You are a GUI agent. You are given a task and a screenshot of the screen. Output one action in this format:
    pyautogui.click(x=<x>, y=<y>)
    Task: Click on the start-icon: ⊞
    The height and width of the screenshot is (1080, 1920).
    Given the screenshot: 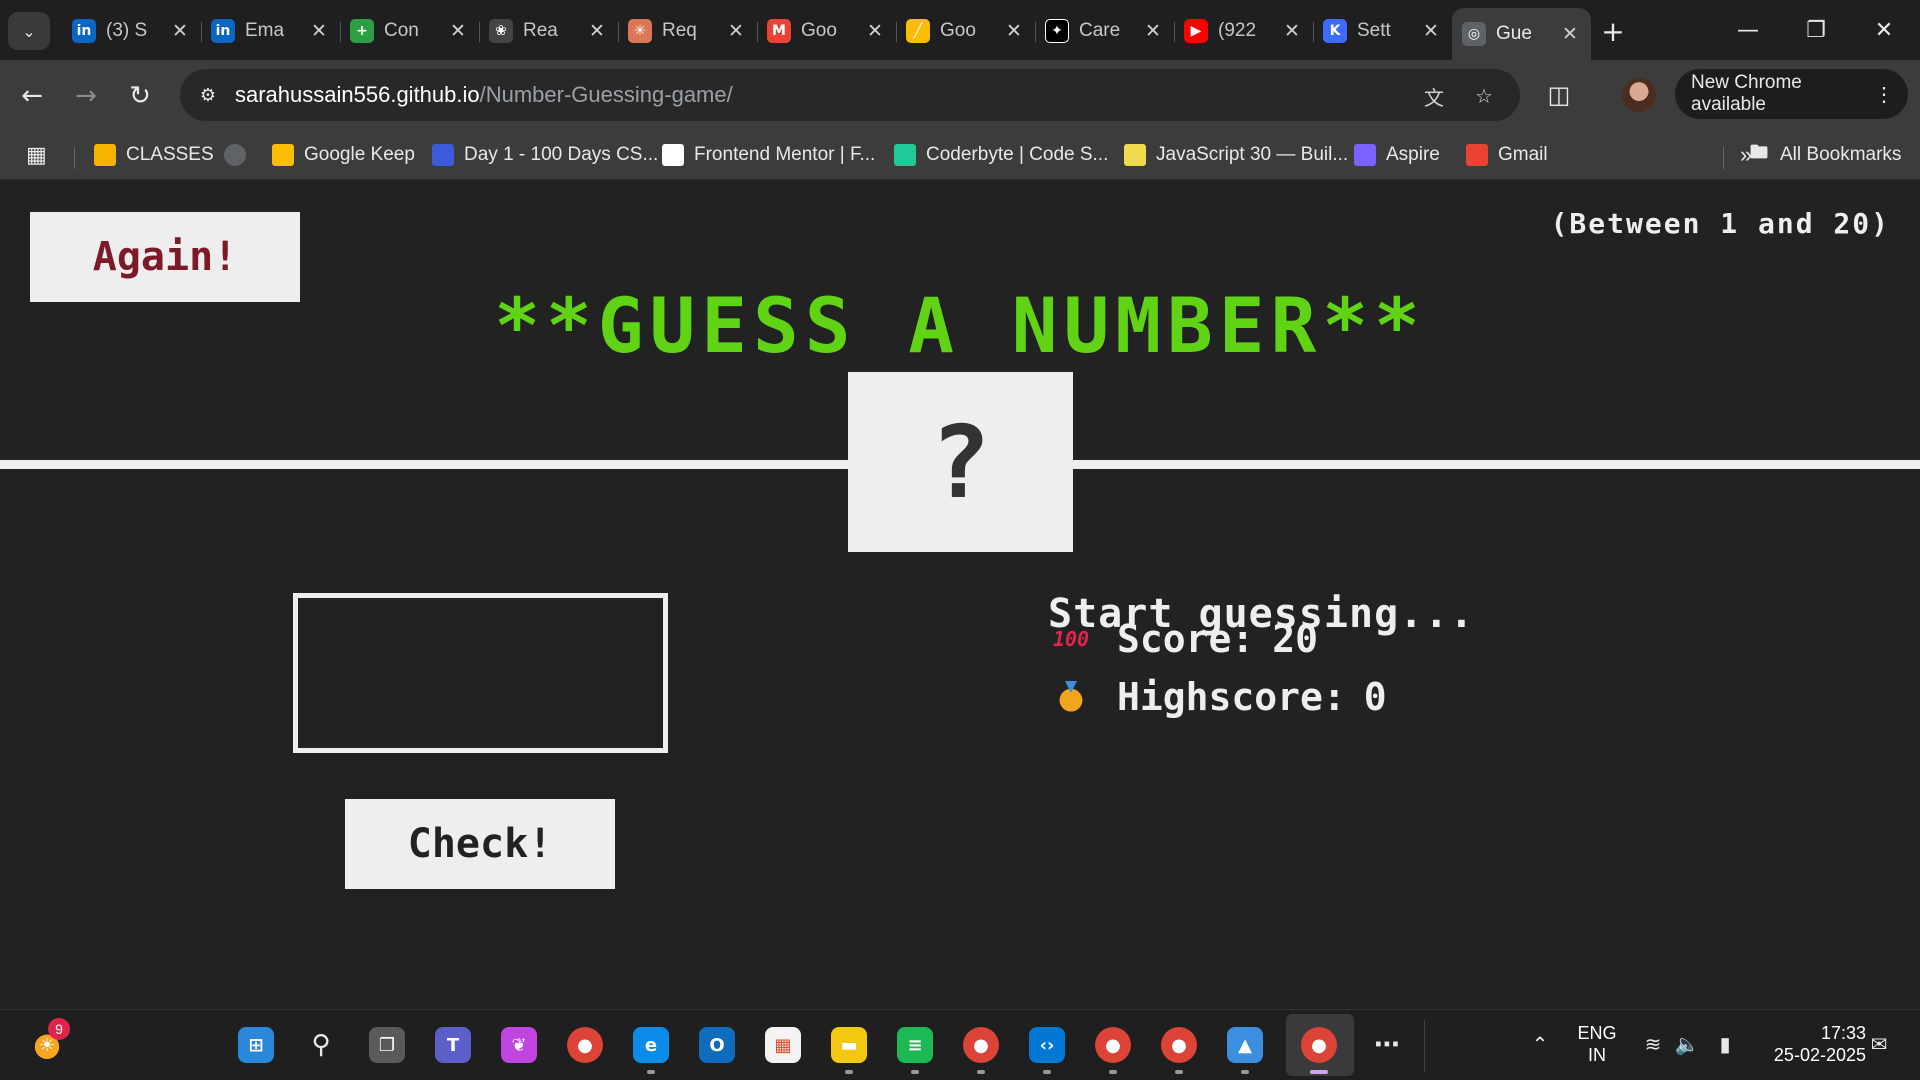 What is the action you would take?
    pyautogui.click(x=256, y=1045)
    